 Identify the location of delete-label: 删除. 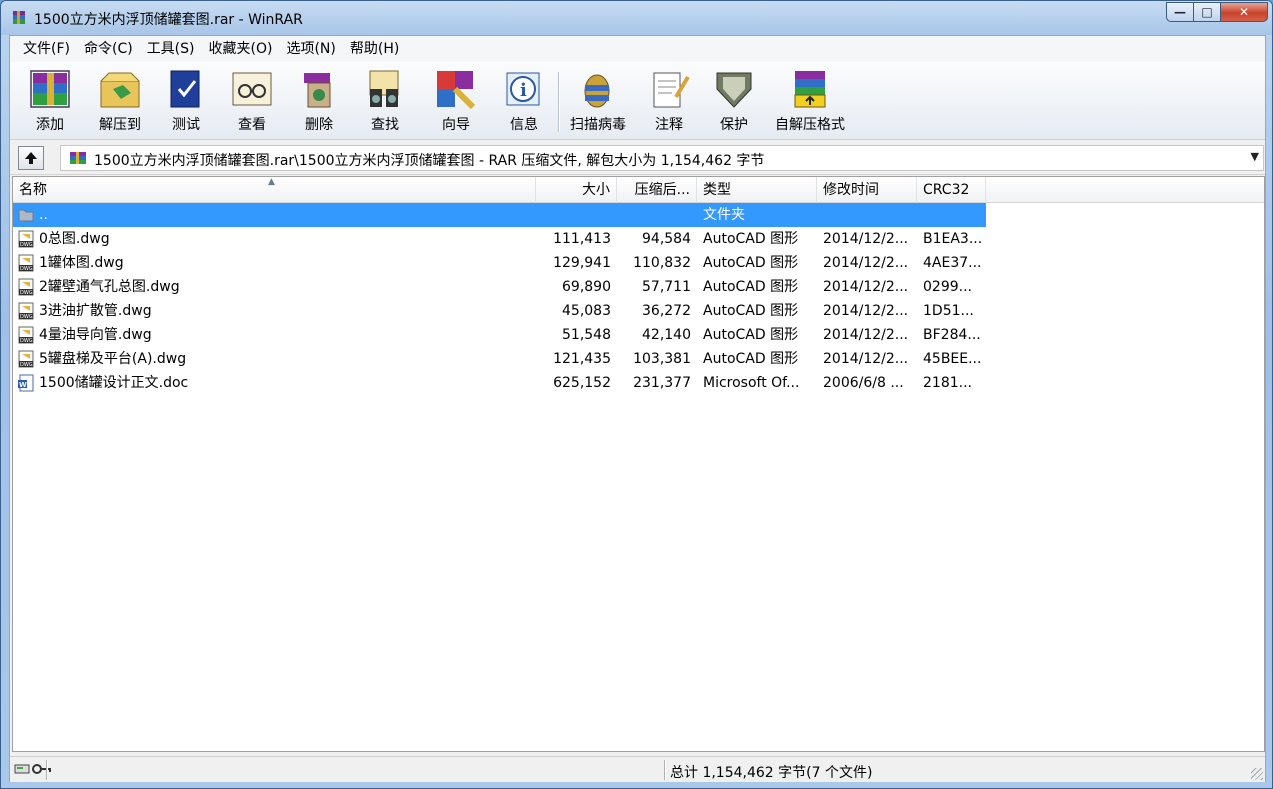
(319, 125).